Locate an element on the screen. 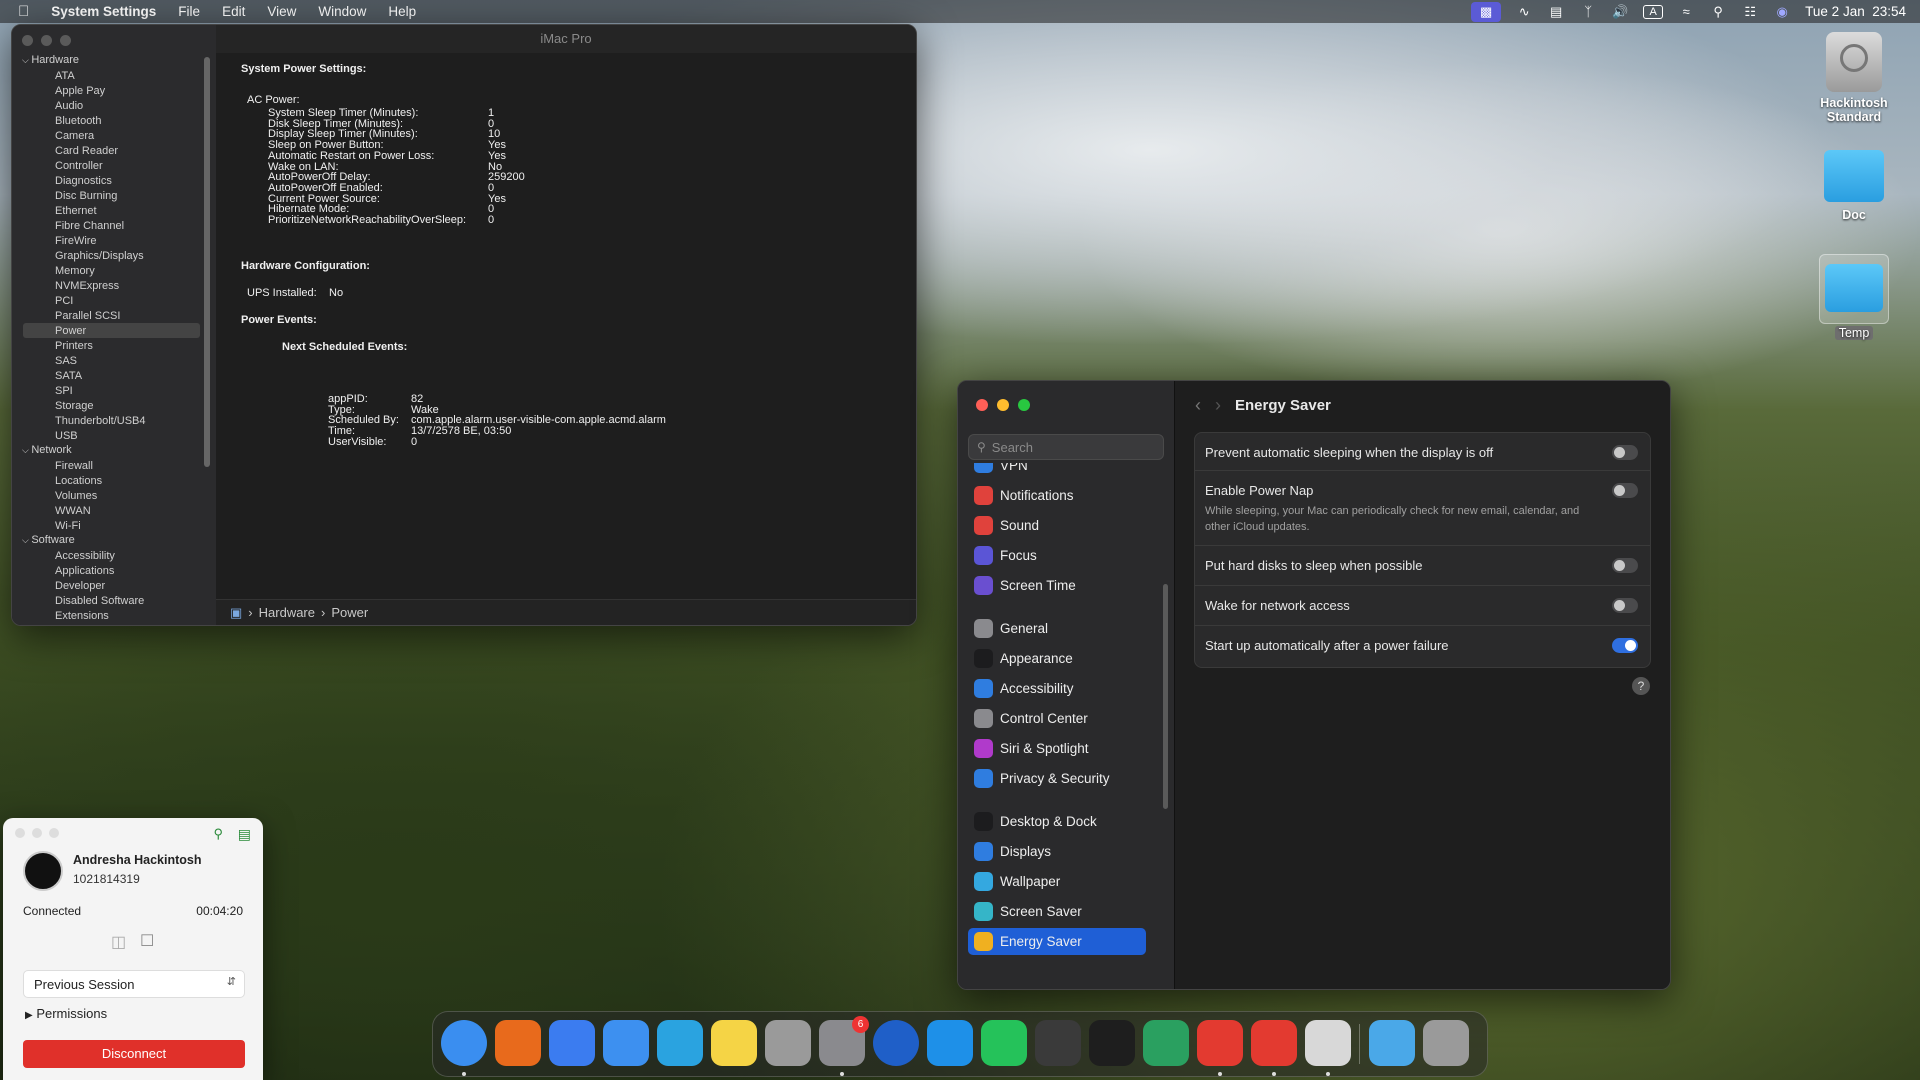  anydesk-icon is located at coordinates (1220, 1043).